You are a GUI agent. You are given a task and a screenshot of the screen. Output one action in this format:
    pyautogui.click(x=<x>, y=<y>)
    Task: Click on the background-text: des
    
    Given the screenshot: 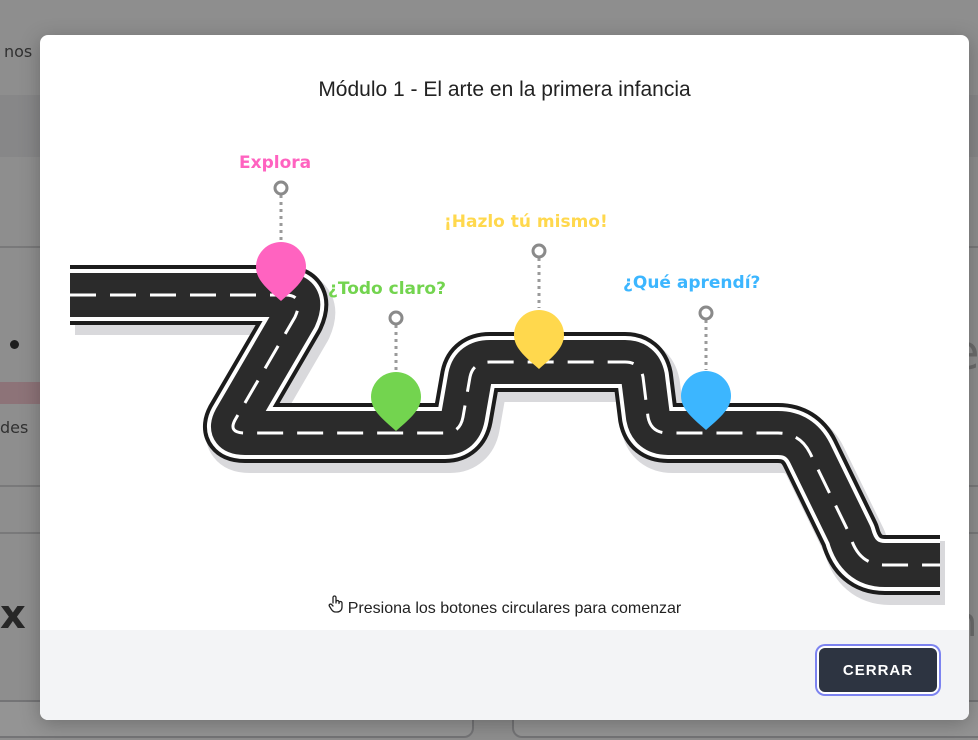 What is the action you would take?
    pyautogui.click(x=14, y=427)
    